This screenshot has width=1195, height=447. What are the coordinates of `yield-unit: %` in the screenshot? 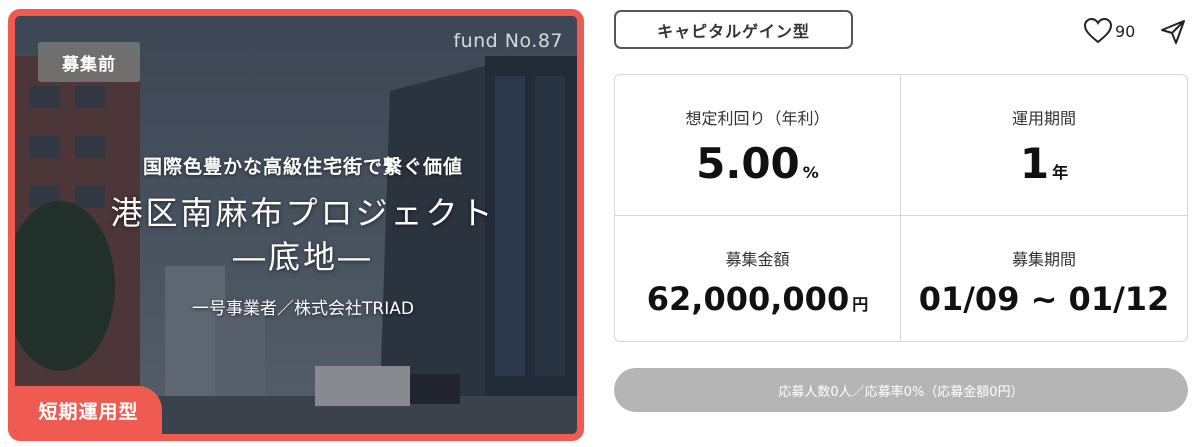 It's located at (810, 172).